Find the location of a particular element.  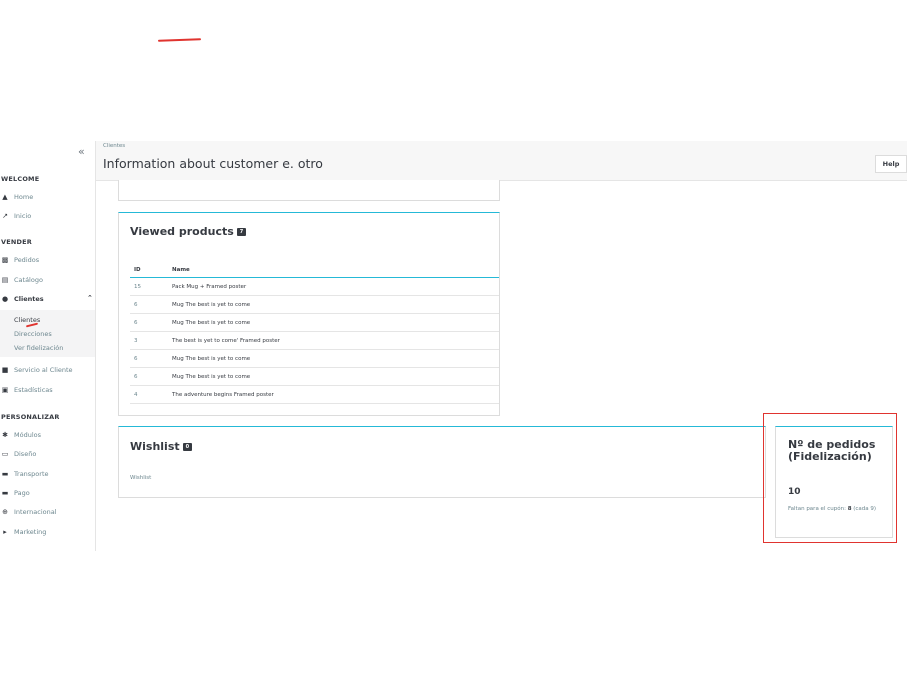

sidebar-item-label: Servicio al Cliente is located at coordinates (43, 370).